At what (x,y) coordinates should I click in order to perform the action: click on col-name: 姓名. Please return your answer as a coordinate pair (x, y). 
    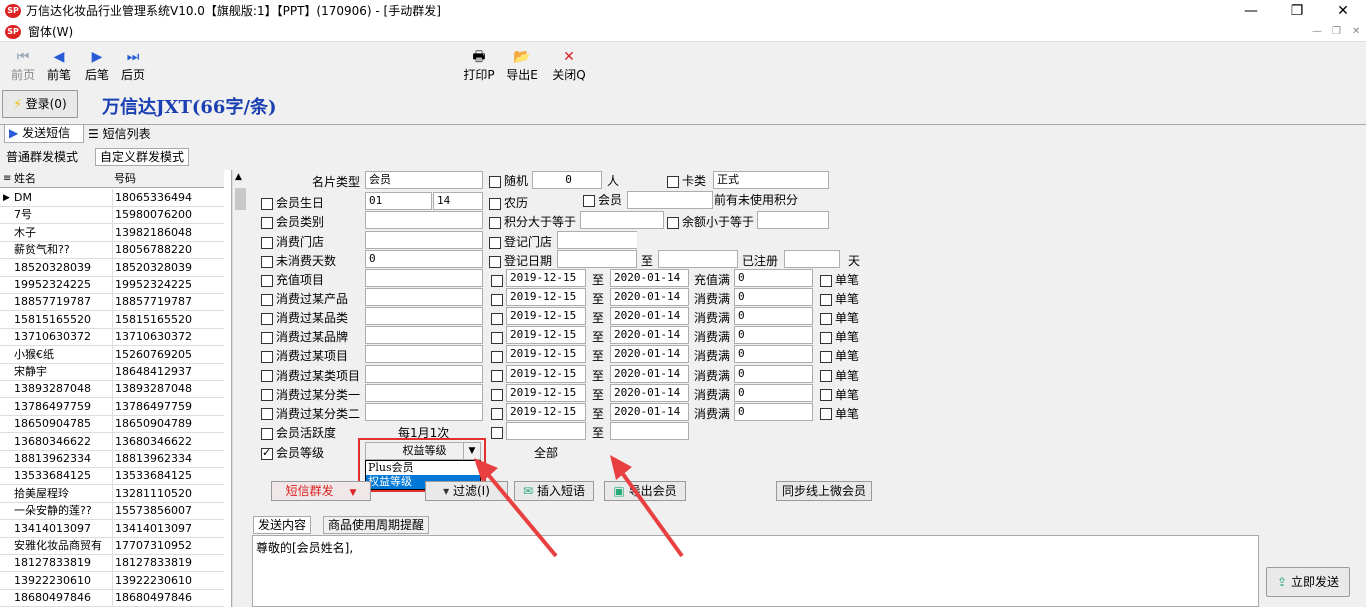
    Looking at the image, I should click on (25, 178).